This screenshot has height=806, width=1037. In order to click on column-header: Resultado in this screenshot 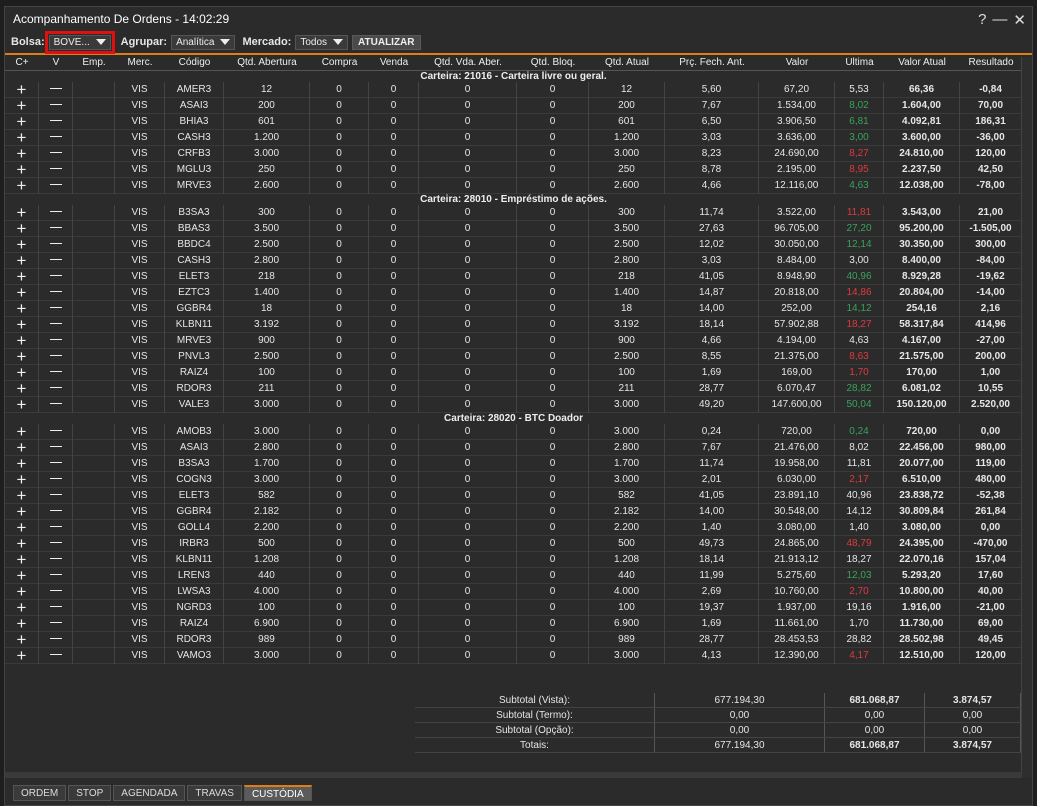, I will do `click(991, 63)`.